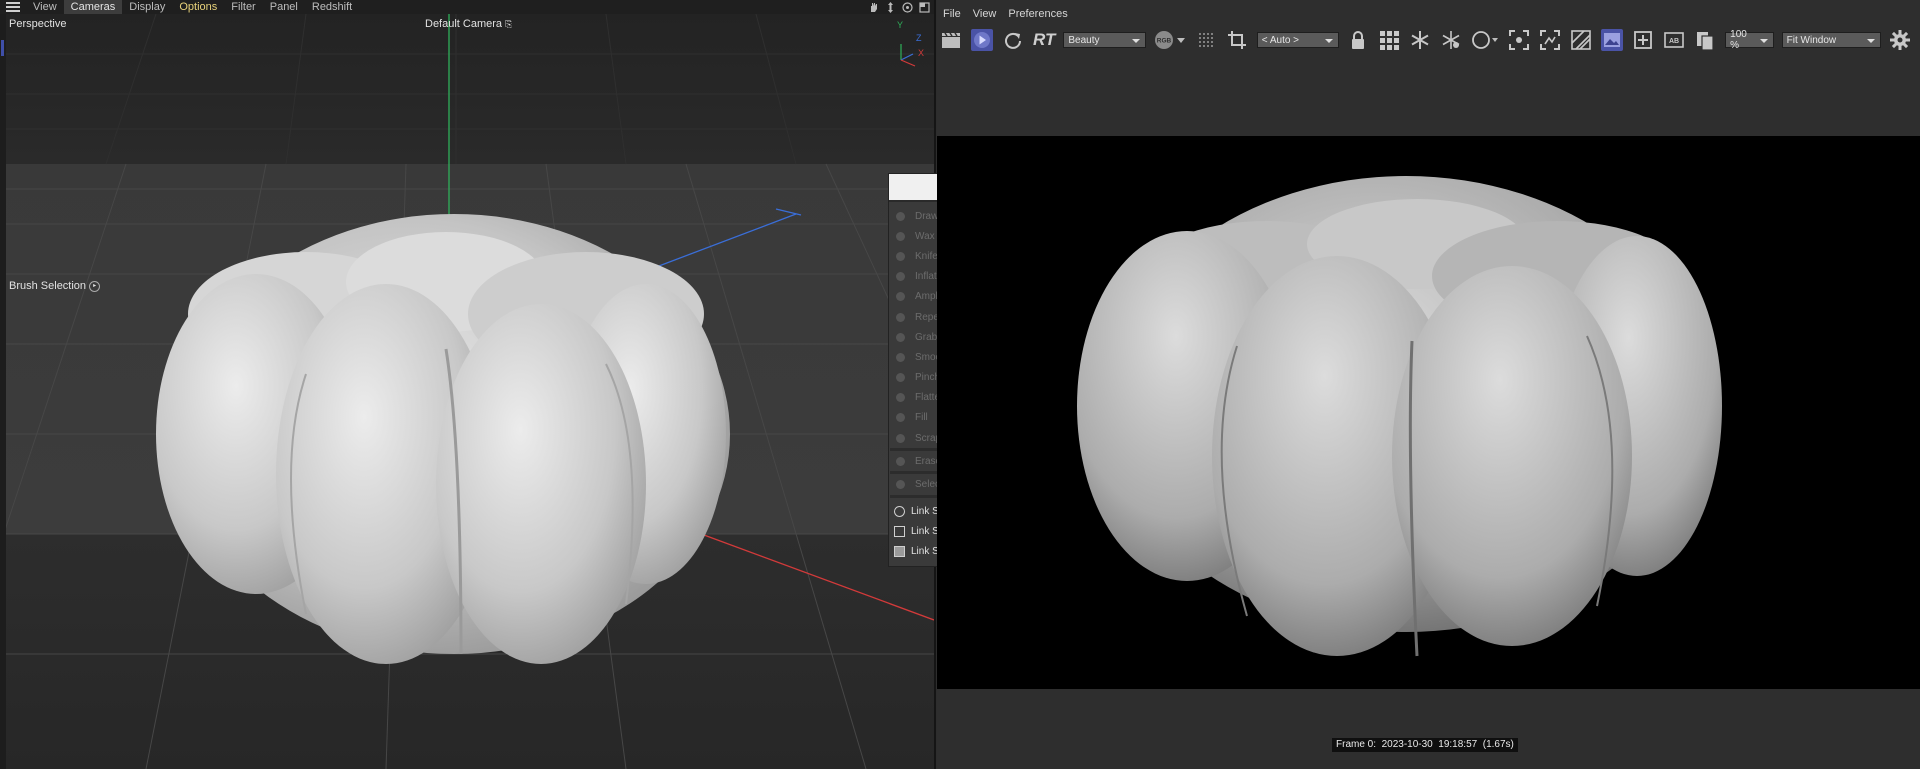  I want to click on compare-icon: AB, so click(1674, 40).